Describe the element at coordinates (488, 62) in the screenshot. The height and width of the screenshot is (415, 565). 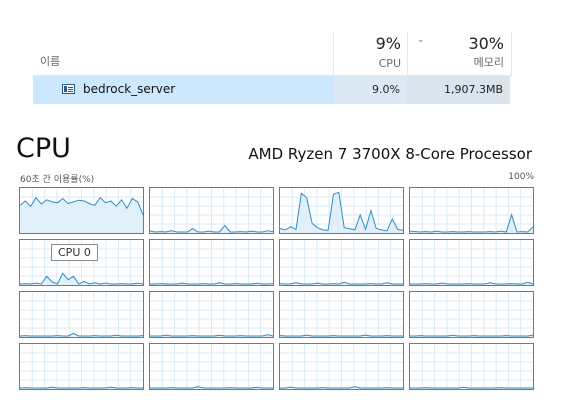
I see `column-header-memory-label: 메모리` at that location.